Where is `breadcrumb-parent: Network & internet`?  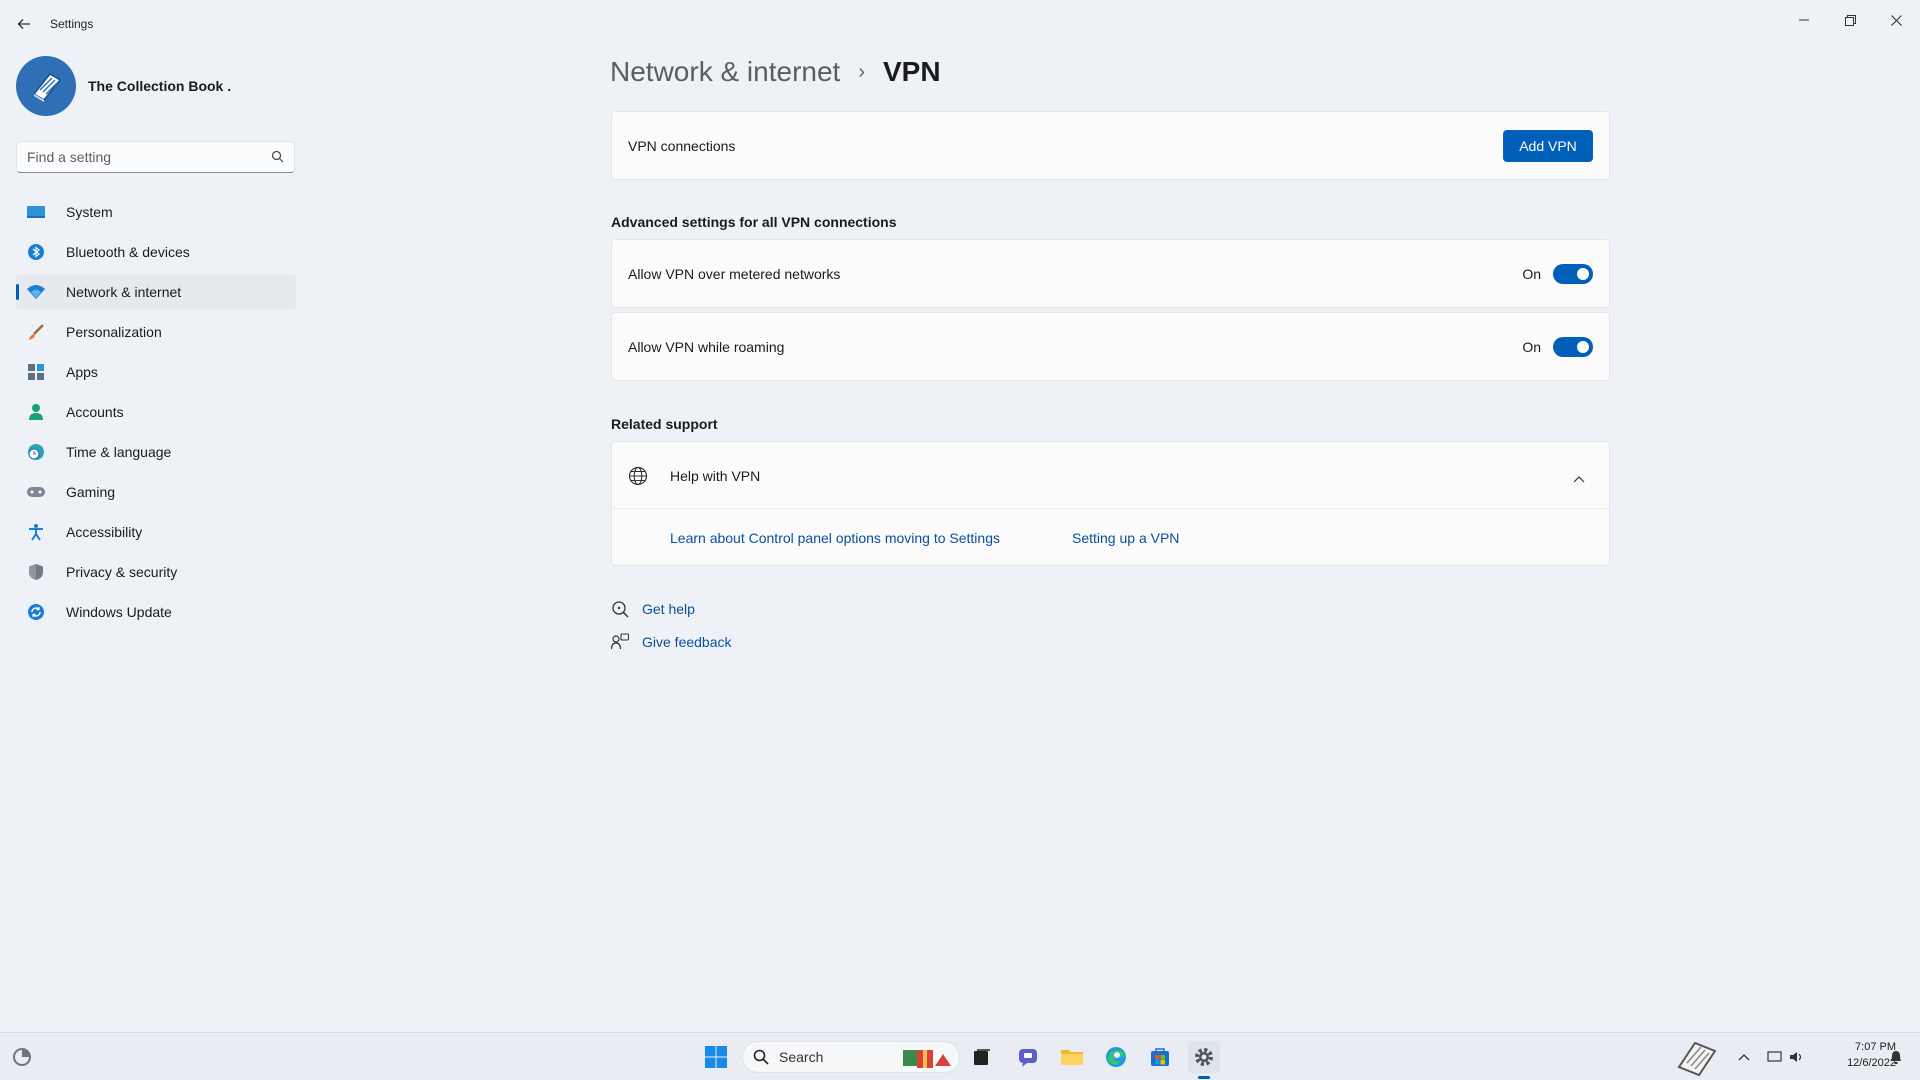
breadcrumb-parent: Network & internet is located at coordinates (725, 72).